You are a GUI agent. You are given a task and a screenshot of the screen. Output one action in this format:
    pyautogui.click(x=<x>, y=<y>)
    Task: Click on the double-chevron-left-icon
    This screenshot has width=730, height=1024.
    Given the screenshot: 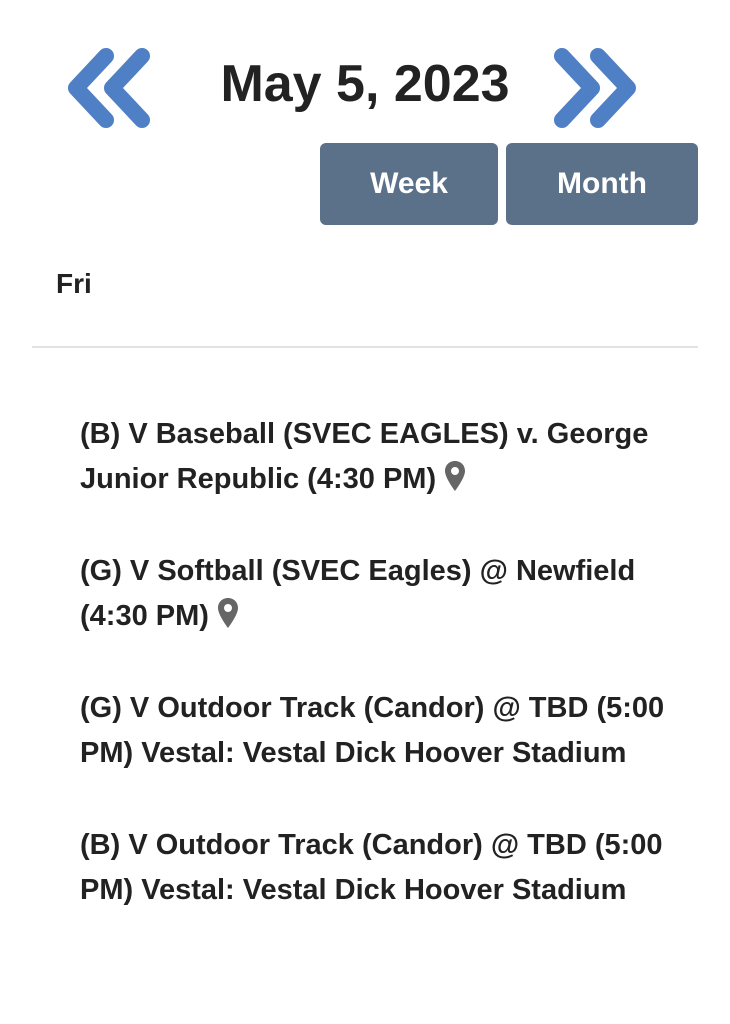 What is the action you would take?
    pyautogui.click(x=109, y=88)
    